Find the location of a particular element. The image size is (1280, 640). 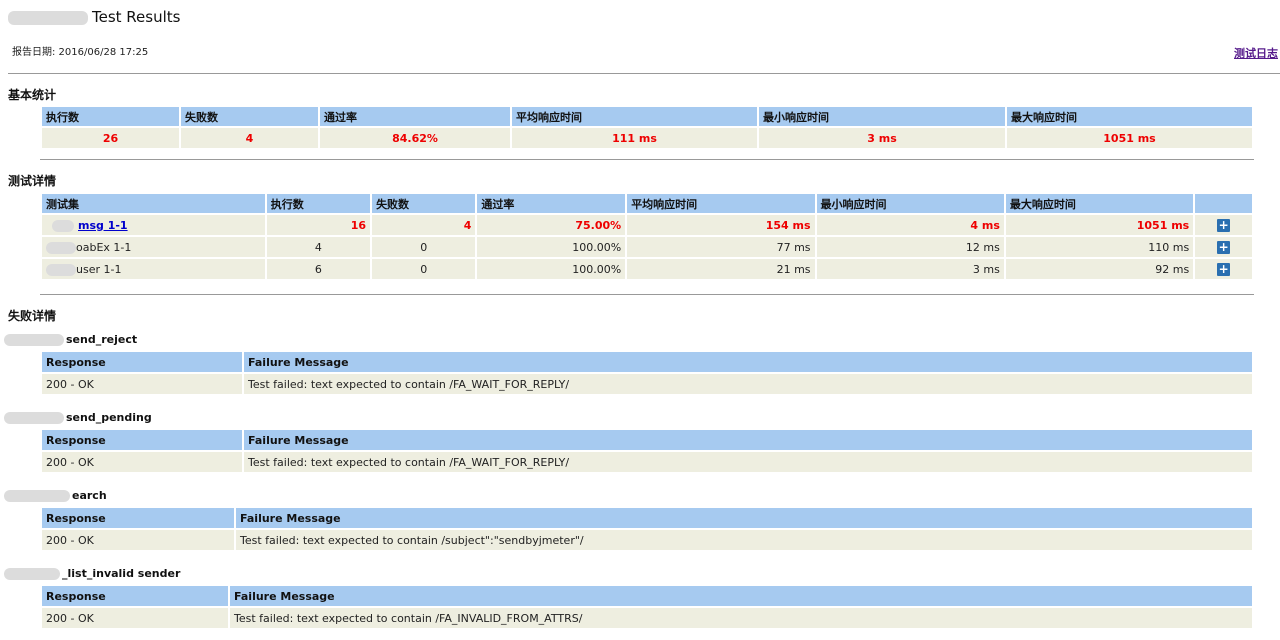

section-title-test-details: 测试详情 is located at coordinates (32, 181).